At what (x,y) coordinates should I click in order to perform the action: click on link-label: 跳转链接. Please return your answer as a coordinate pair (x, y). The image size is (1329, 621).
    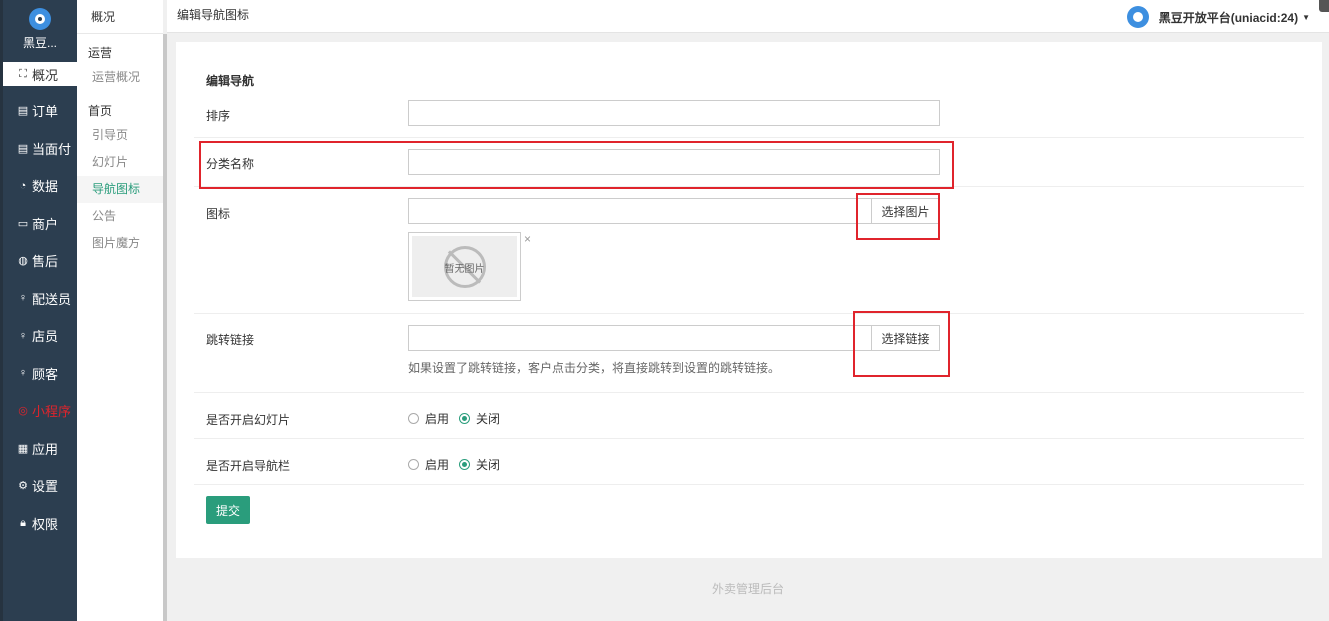
    Looking at the image, I should click on (230, 340).